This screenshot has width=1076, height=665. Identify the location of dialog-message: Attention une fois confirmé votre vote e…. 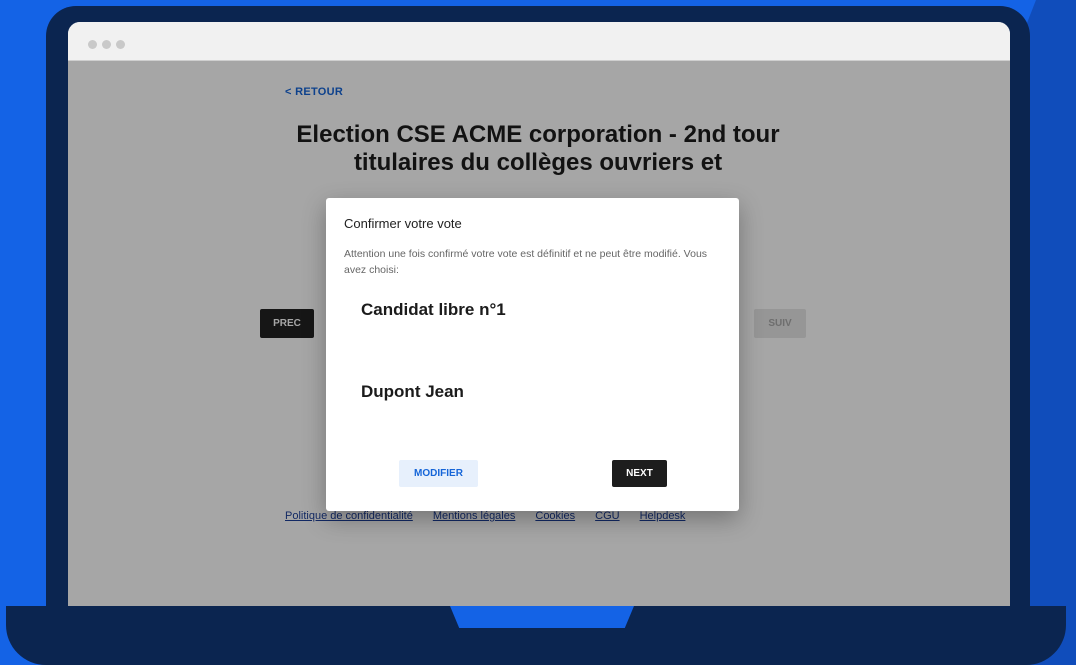
(526, 262).